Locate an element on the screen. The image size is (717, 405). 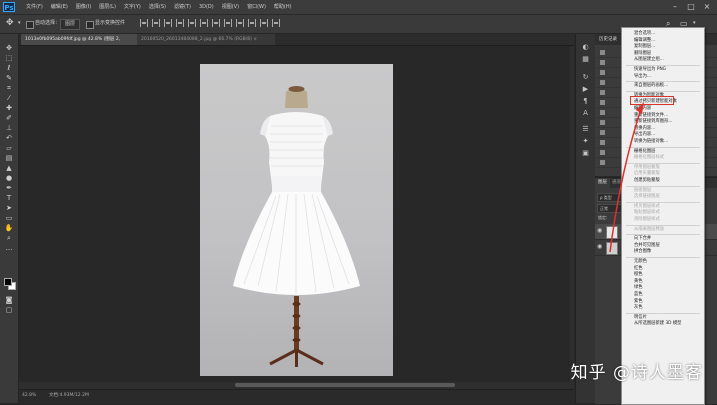
context-menu-item: 无颜色 is located at coordinates (640, 262).